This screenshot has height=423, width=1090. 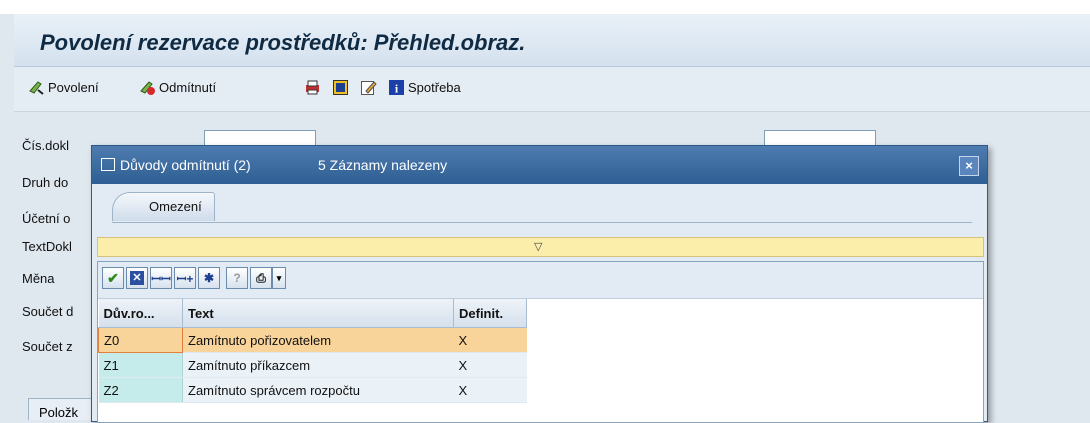 What do you see at coordinates (969, 166) in the screenshot?
I see `close-button: ×` at bounding box center [969, 166].